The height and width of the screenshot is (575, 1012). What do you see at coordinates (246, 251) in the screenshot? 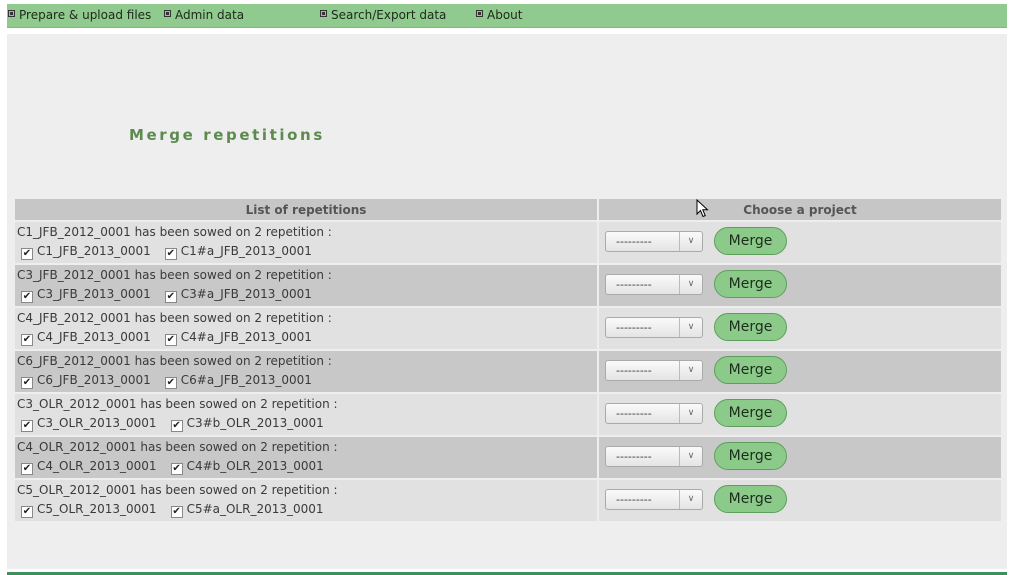
I see `checkbox-label: C1#a_JFB_2013_0001` at bounding box center [246, 251].